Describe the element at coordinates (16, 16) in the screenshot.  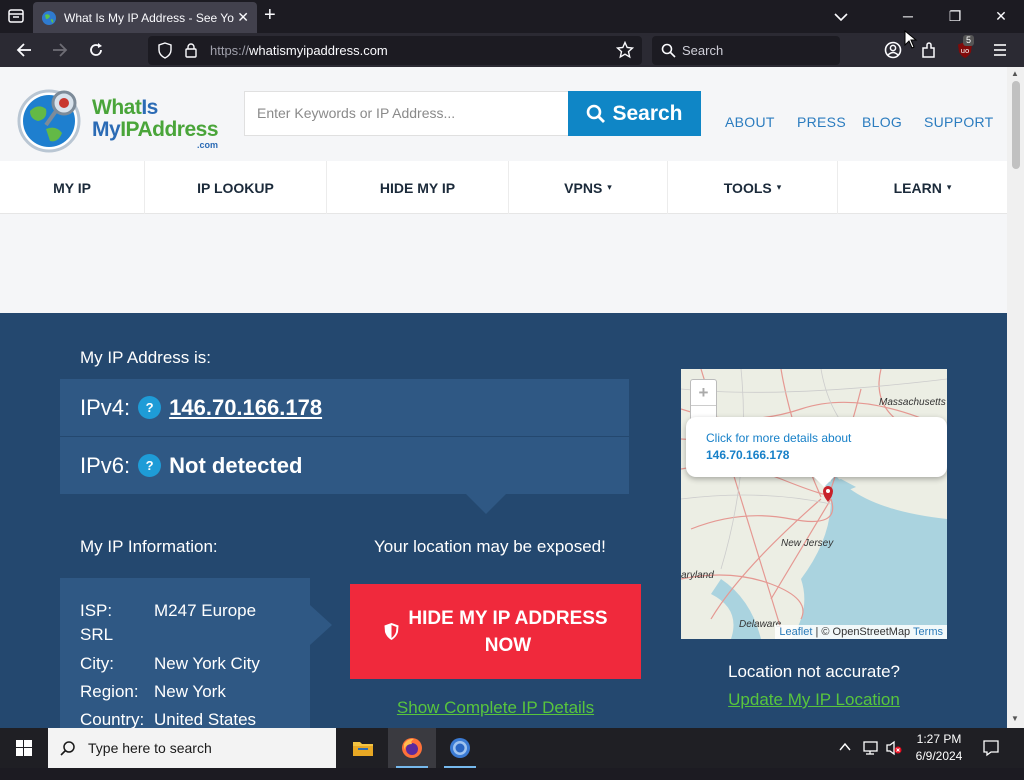
I see `firefox-view-icon` at that location.